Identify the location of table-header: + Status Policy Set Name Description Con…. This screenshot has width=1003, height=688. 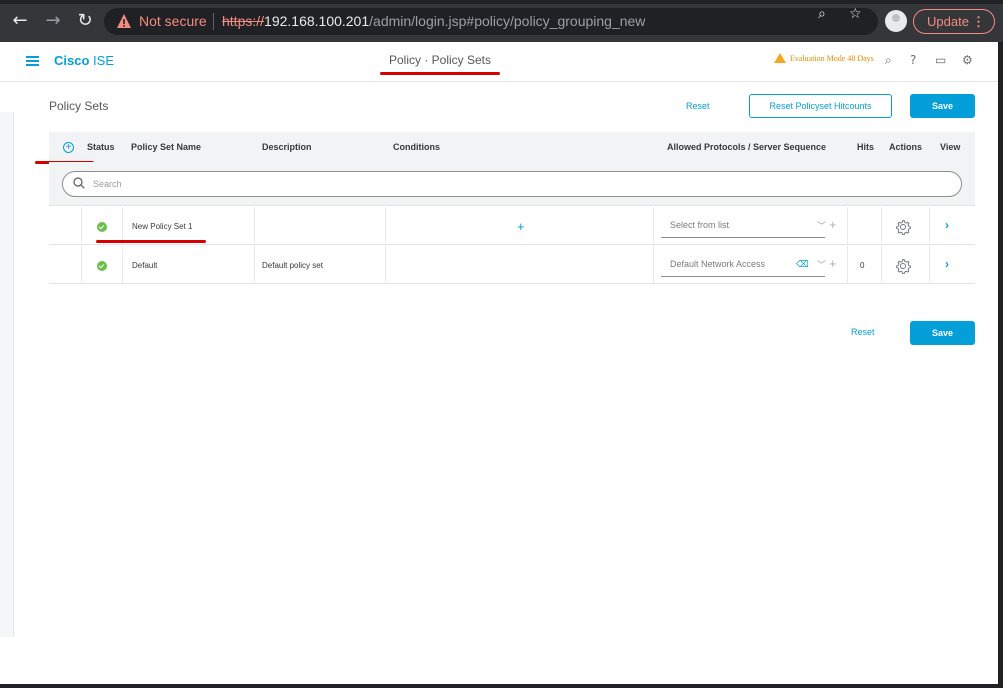
(505, 148).